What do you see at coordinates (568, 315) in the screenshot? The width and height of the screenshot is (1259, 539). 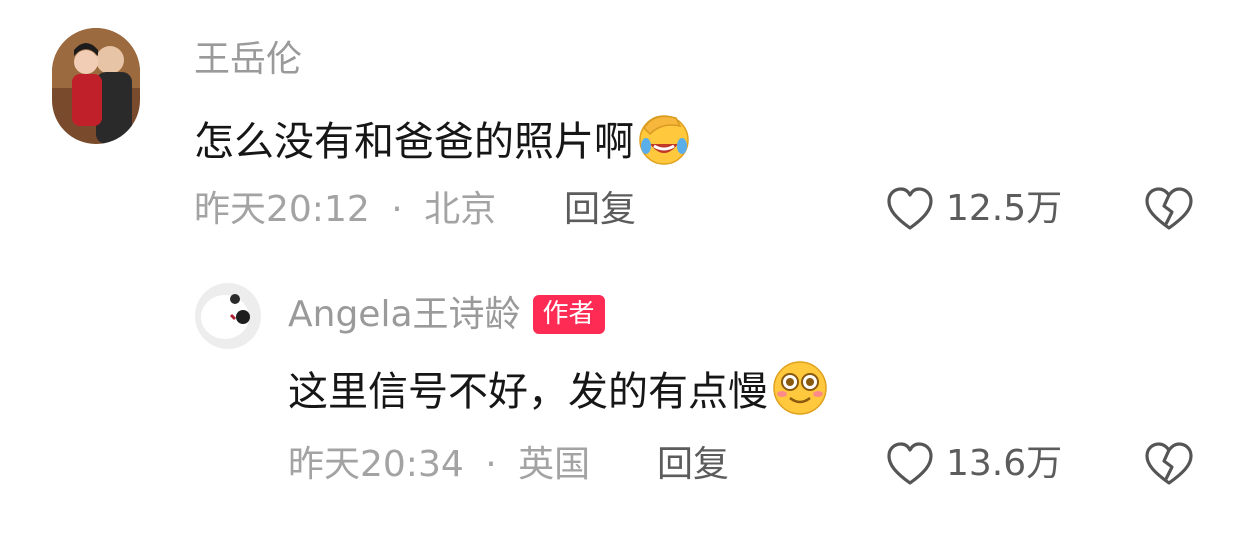 I see `author-badge: 作者` at bounding box center [568, 315].